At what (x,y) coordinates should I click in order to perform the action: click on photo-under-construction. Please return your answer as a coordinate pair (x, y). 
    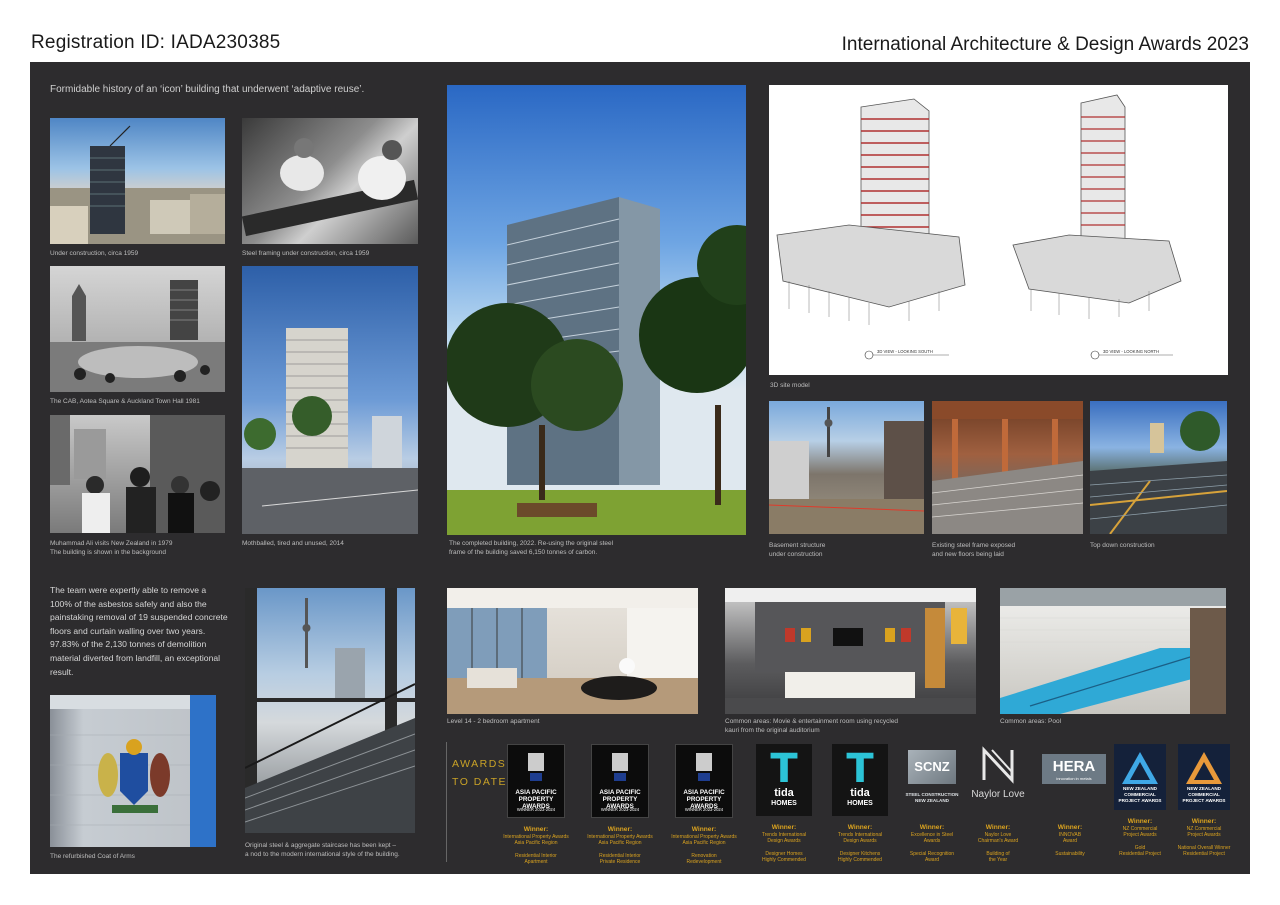
    Looking at the image, I should click on (137, 181).